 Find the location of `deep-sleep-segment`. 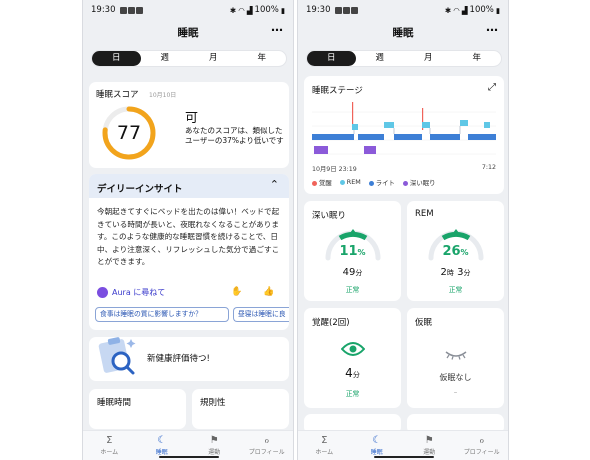

deep-sleep-segment is located at coordinates (321, 150).